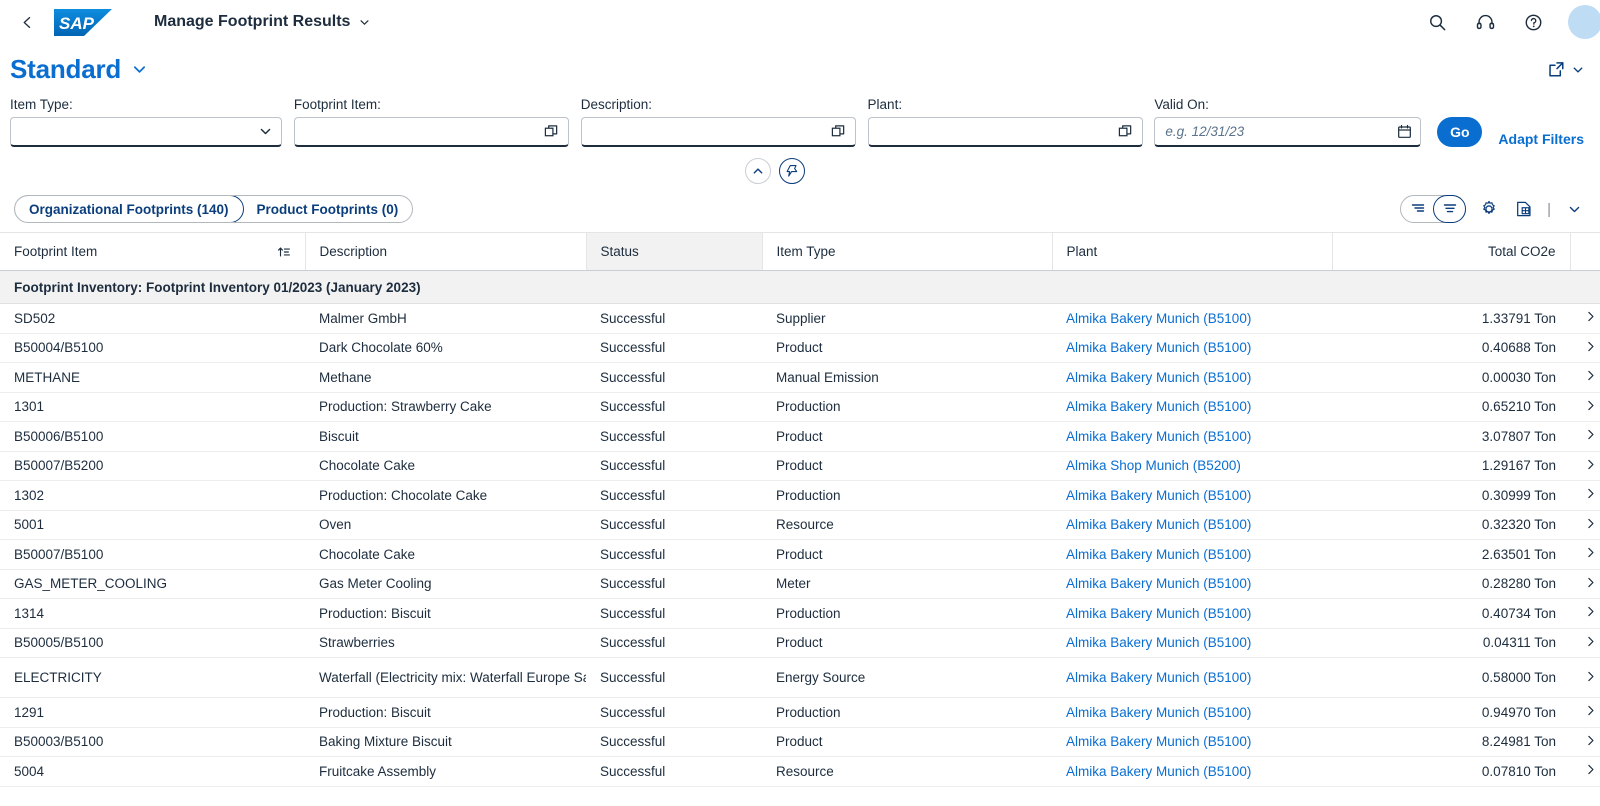 The height and width of the screenshot is (806, 1600). What do you see at coordinates (1541, 139) in the screenshot?
I see `adapt-filters-button: Adapt Filters` at bounding box center [1541, 139].